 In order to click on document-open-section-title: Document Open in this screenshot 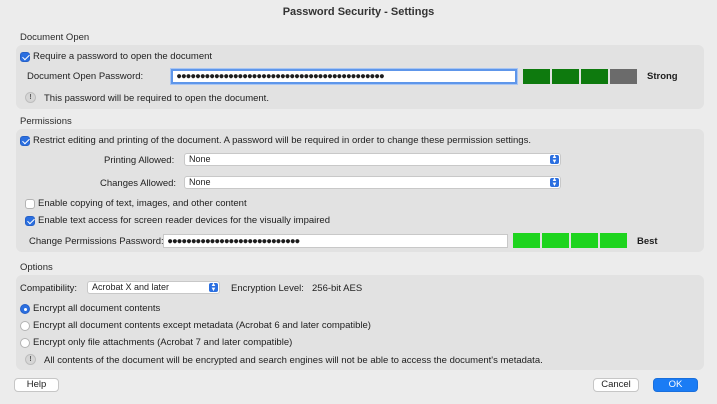, I will do `click(55, 37)`.